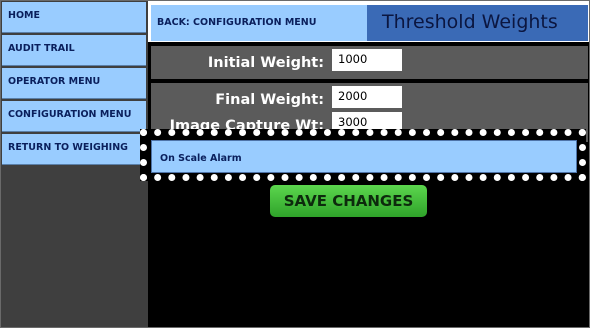  I want to click on initial-weight-row: Initial Weight: 1000, so click(369, 62).